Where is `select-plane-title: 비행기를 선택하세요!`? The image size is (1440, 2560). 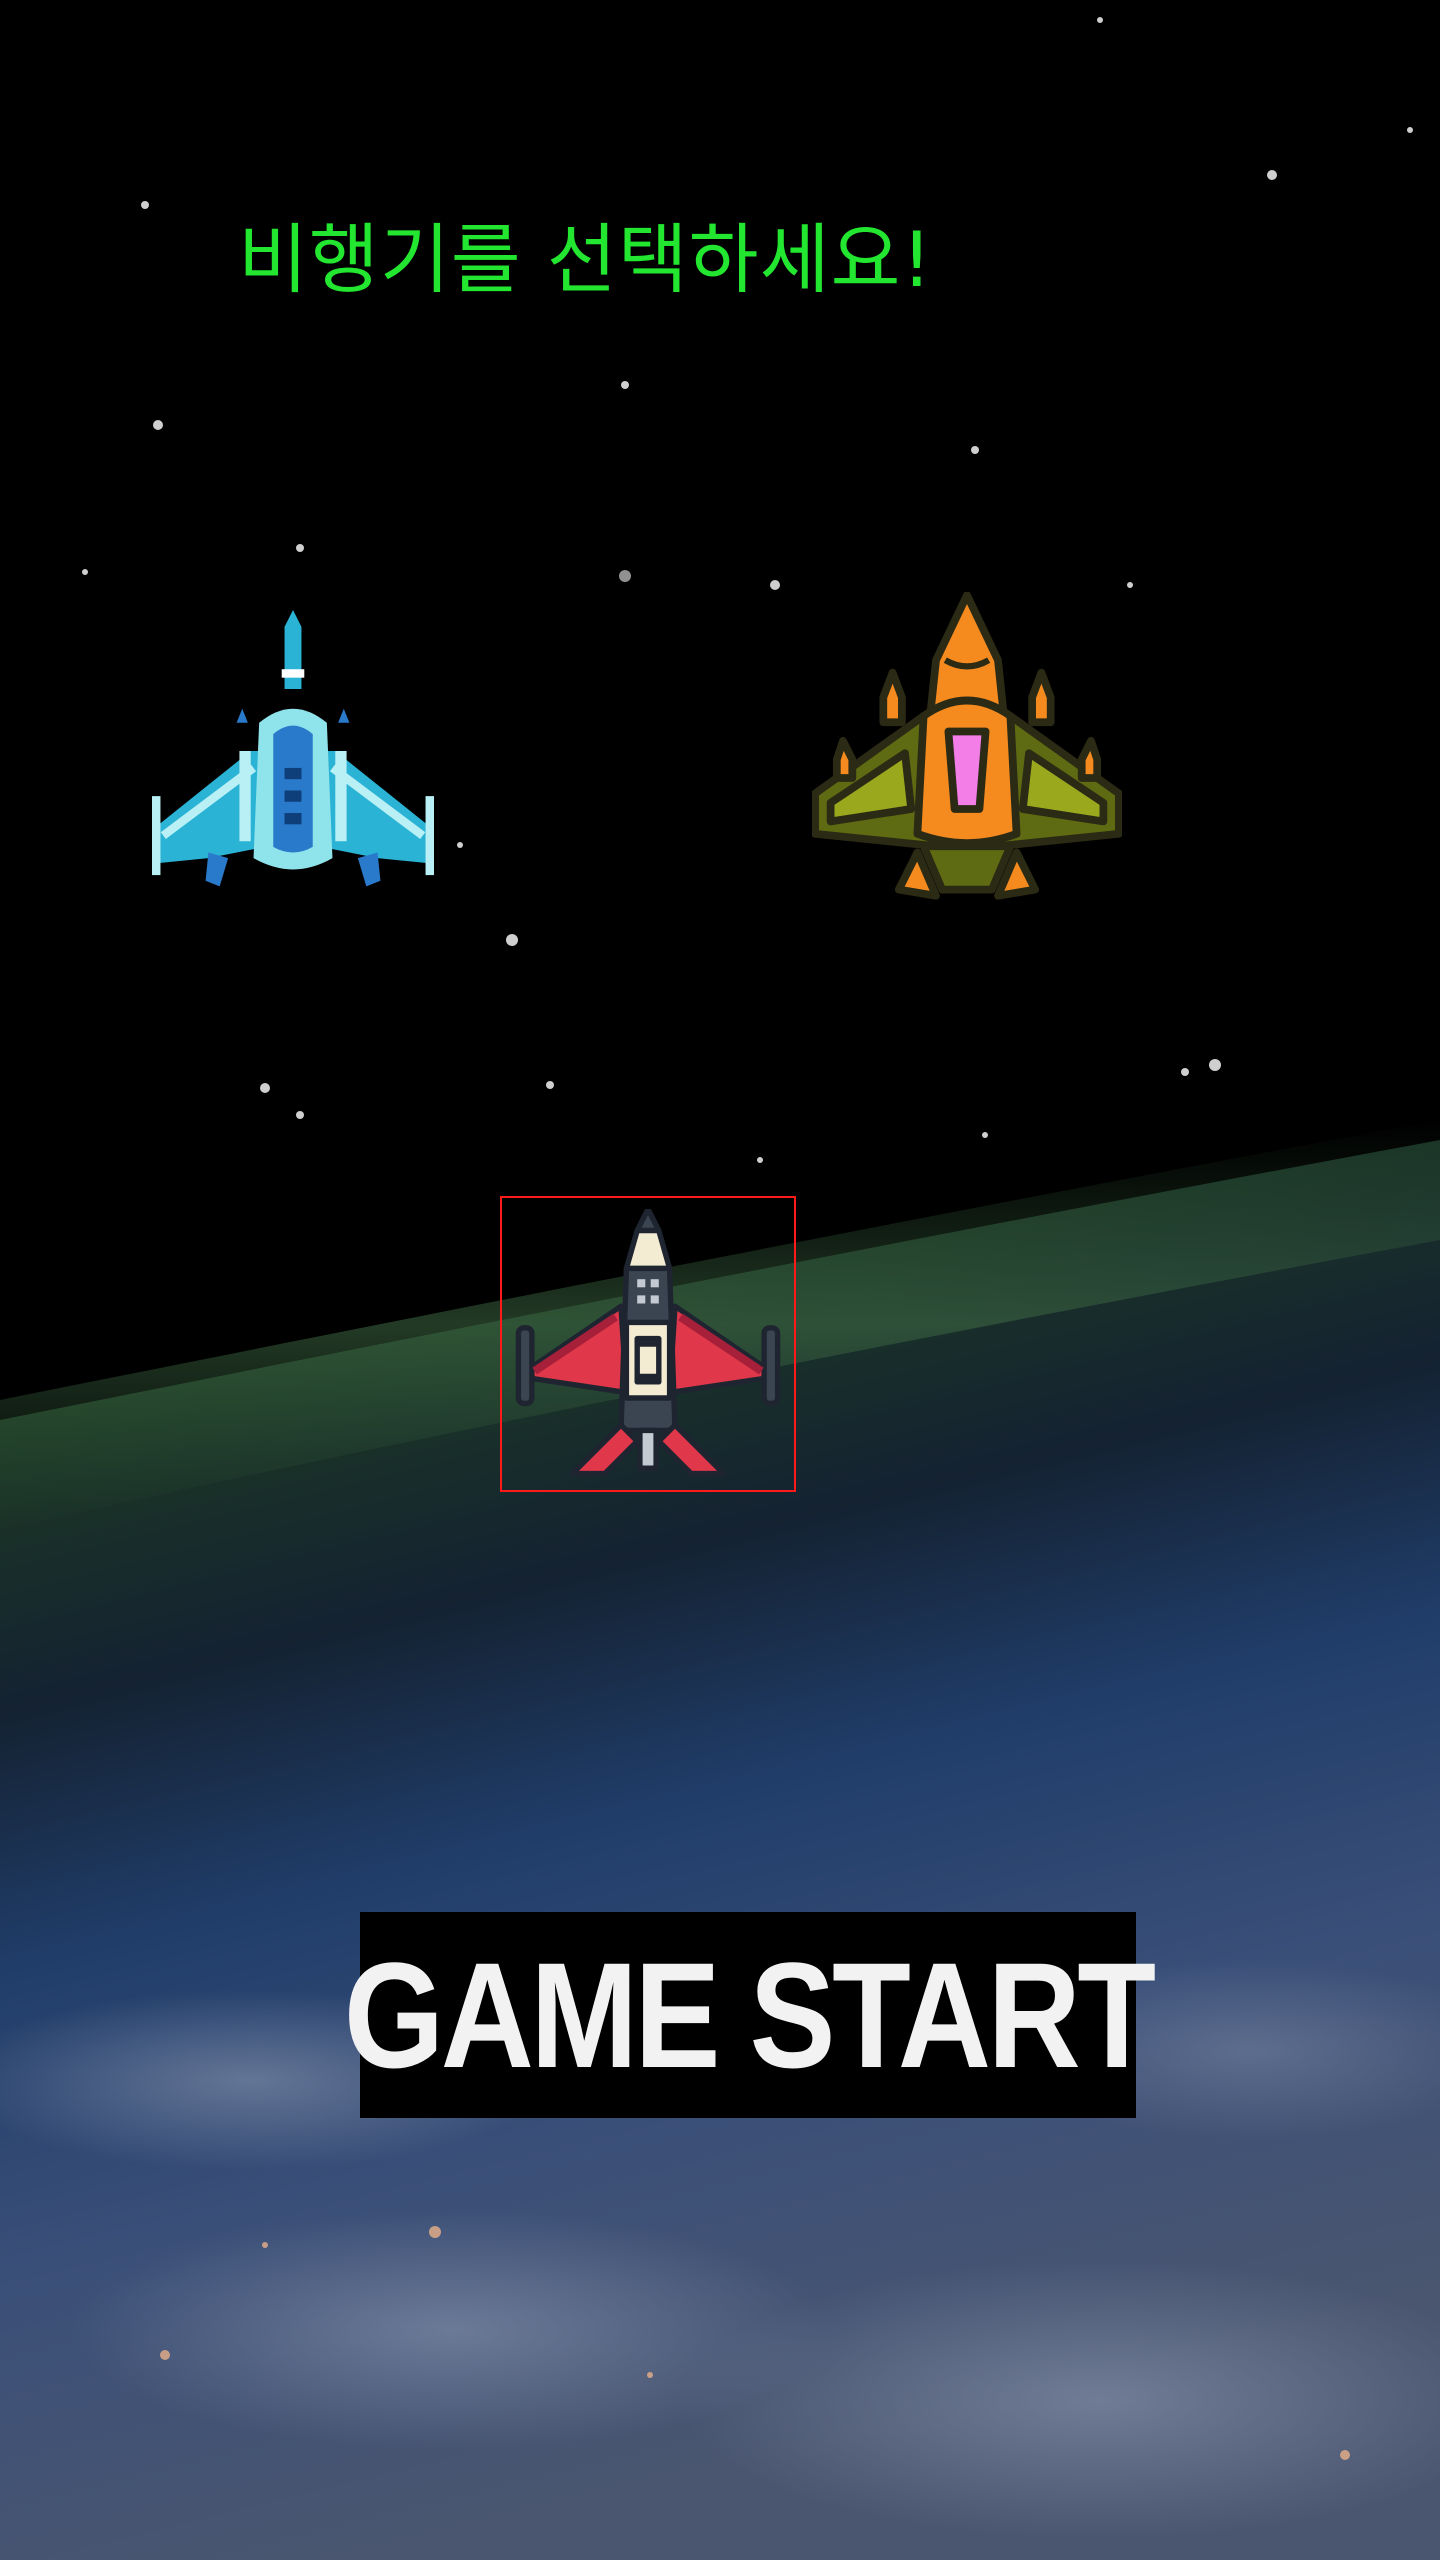
select-plane-title: 비행기를 선택하세요! is located at coordinates (585, 259).